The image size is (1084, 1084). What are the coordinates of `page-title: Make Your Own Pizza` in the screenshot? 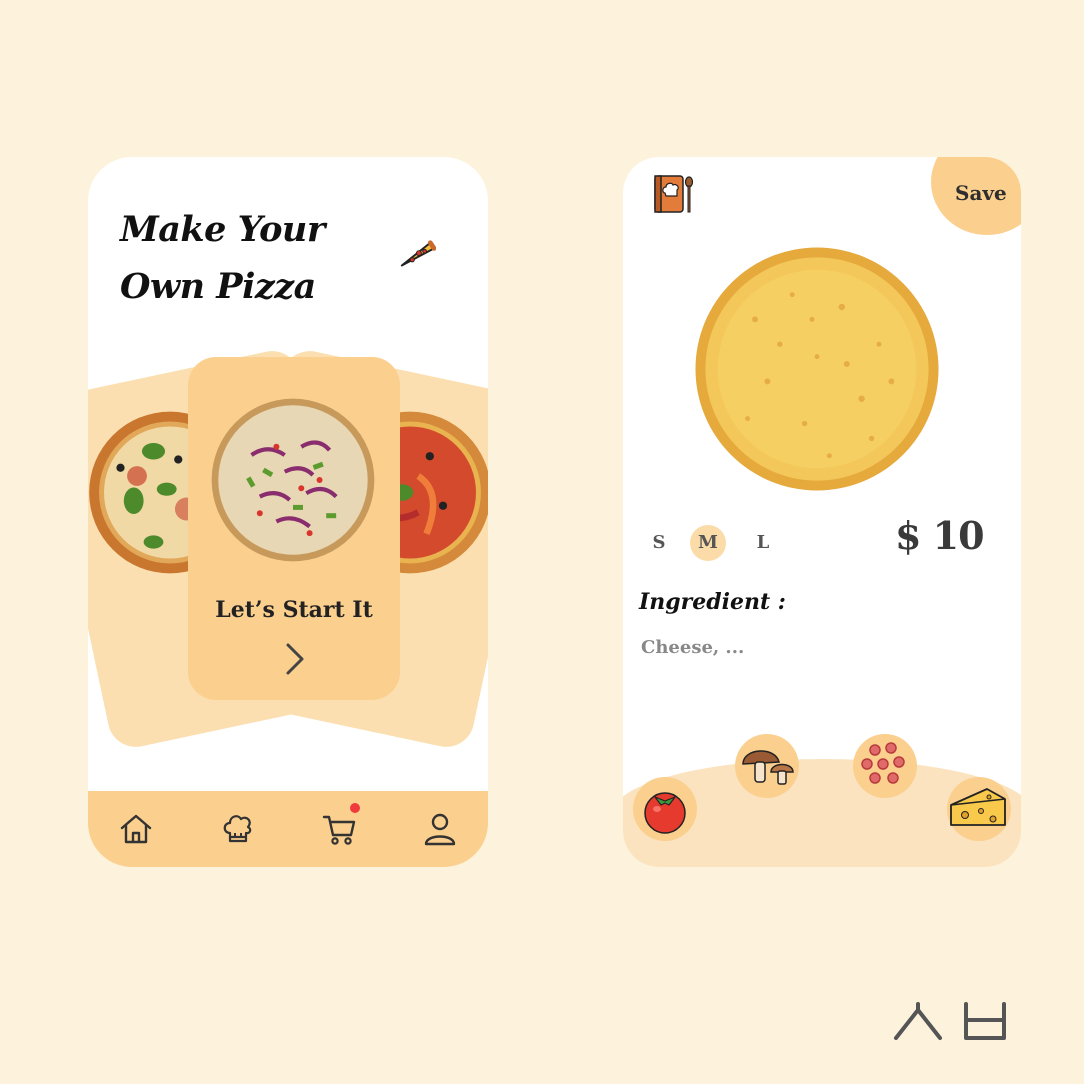 It's located at (222, 258).